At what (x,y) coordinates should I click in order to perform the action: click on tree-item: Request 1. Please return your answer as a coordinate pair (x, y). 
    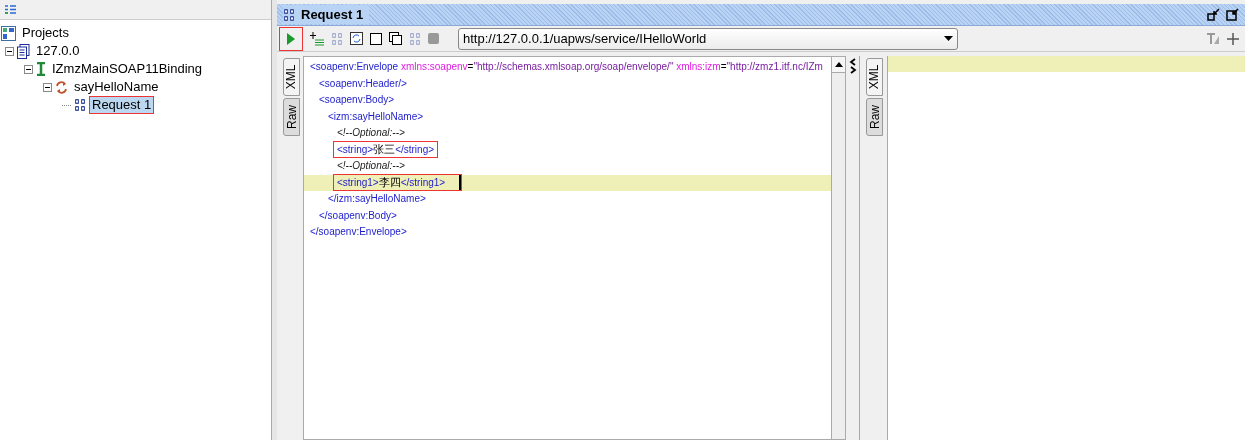
    Looking at the image, I should click on (122, 105).